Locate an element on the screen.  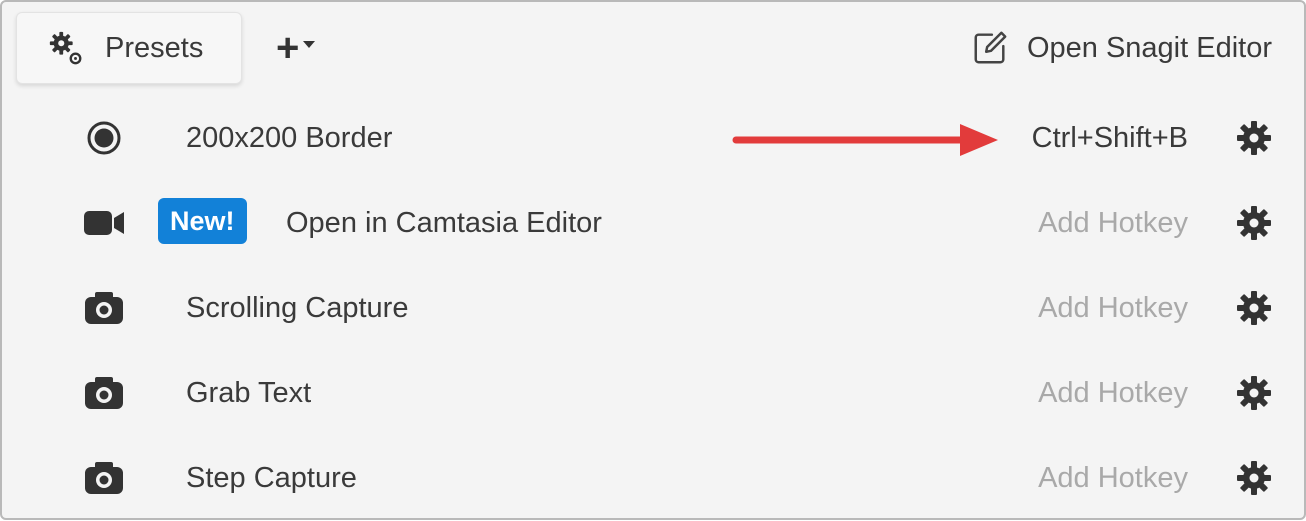
preset-name: Grab Text is located at coordinates (249, 393).